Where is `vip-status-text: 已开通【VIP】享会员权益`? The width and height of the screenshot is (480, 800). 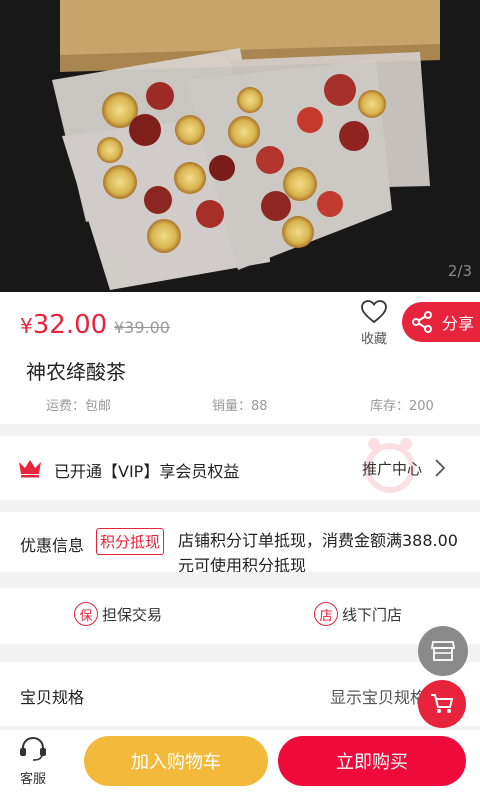
vip-status-text: 已开通【VIP】享会员权益 is located at coordinates (147, 471).